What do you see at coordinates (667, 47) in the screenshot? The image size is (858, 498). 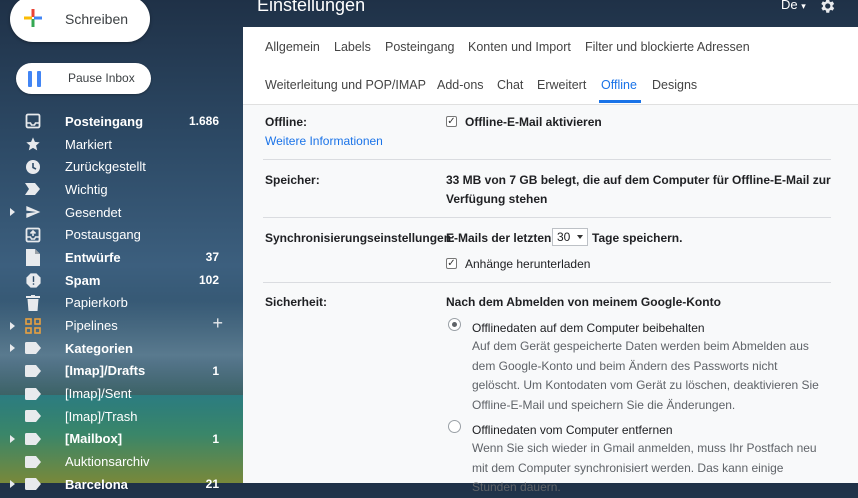 I see `tab-filter-und-blockierte-adressen: Filter und blockierte Adressen` at bounding box center [667, 47].